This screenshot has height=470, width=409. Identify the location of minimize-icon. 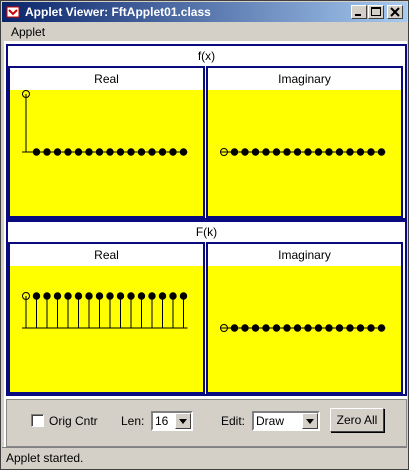
(358, 15).